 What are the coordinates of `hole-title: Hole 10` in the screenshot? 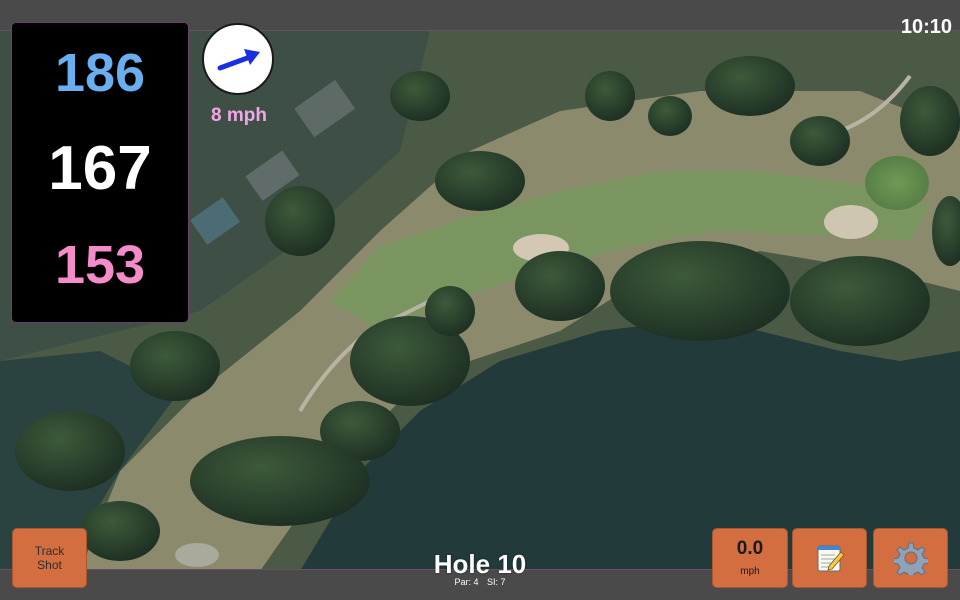 It's located at (480, 564).